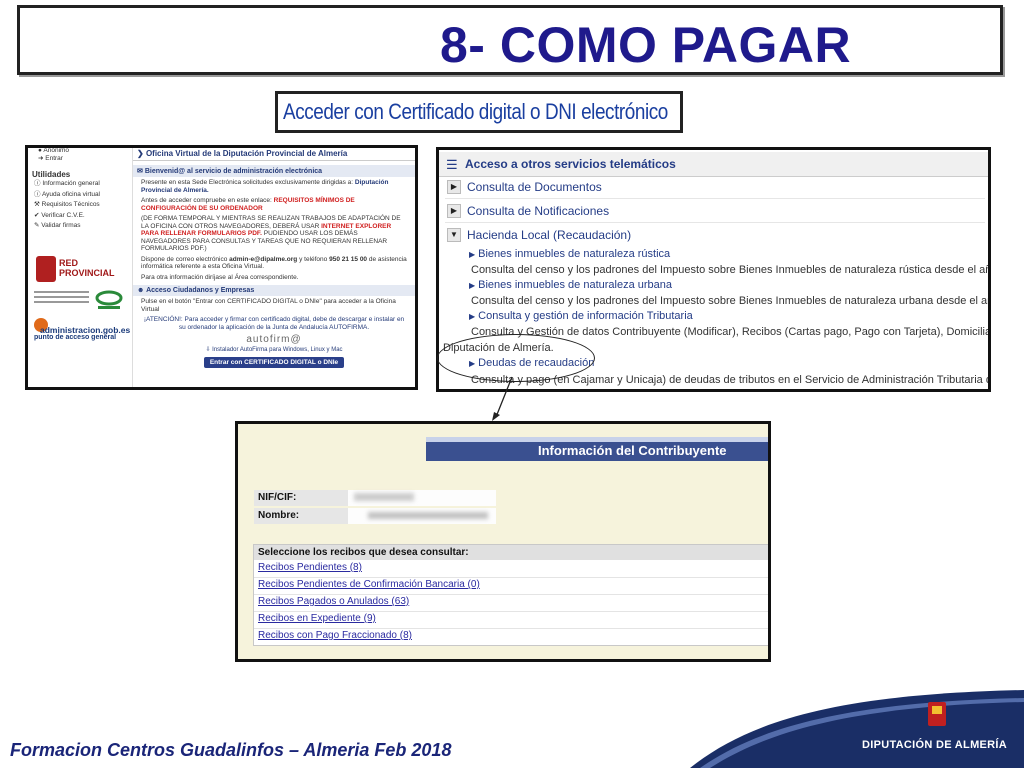 The width and height of the screenshot is (1024, 768). What do you see at coordinates (37, 194) in the screenshot?
I see `help-icon: ⓘ` at bounding box center [37, 194].